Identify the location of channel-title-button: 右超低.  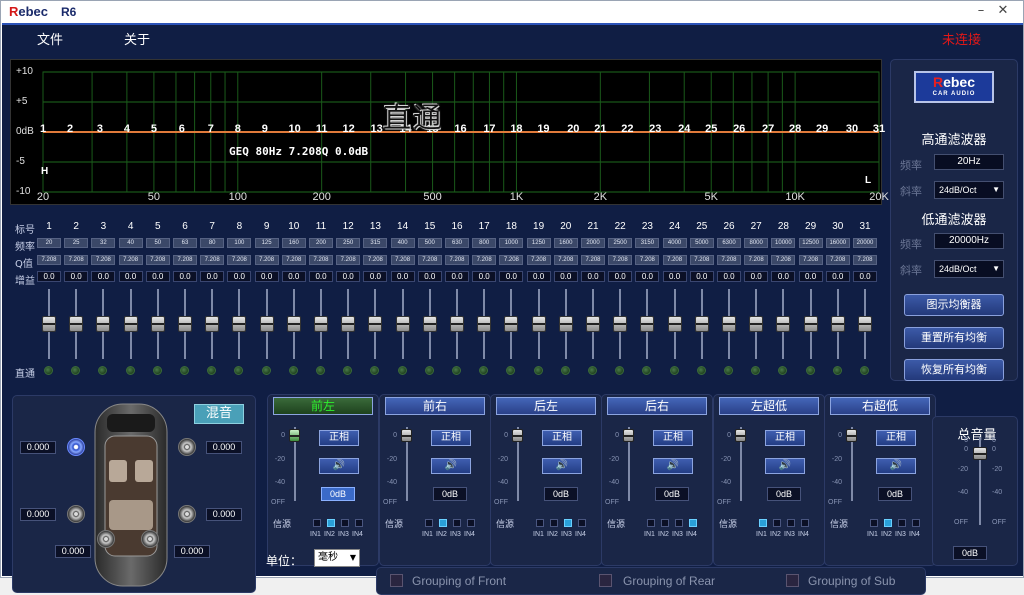
(880, 406).